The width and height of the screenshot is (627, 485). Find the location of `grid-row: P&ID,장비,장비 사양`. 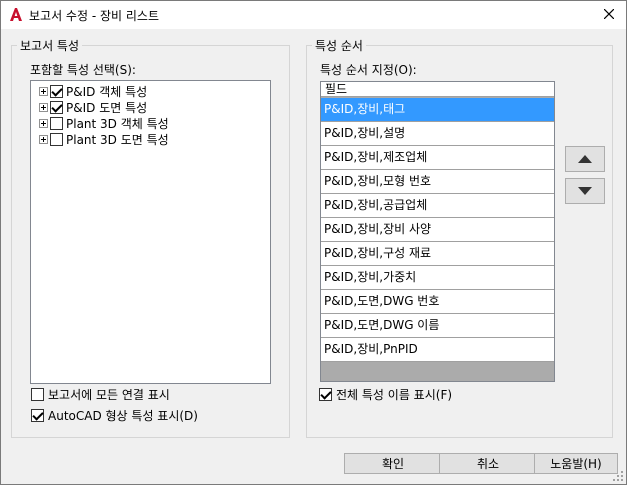

grid-row: P&ID,장비,장비 사양 is located at coordinates (437, 230).